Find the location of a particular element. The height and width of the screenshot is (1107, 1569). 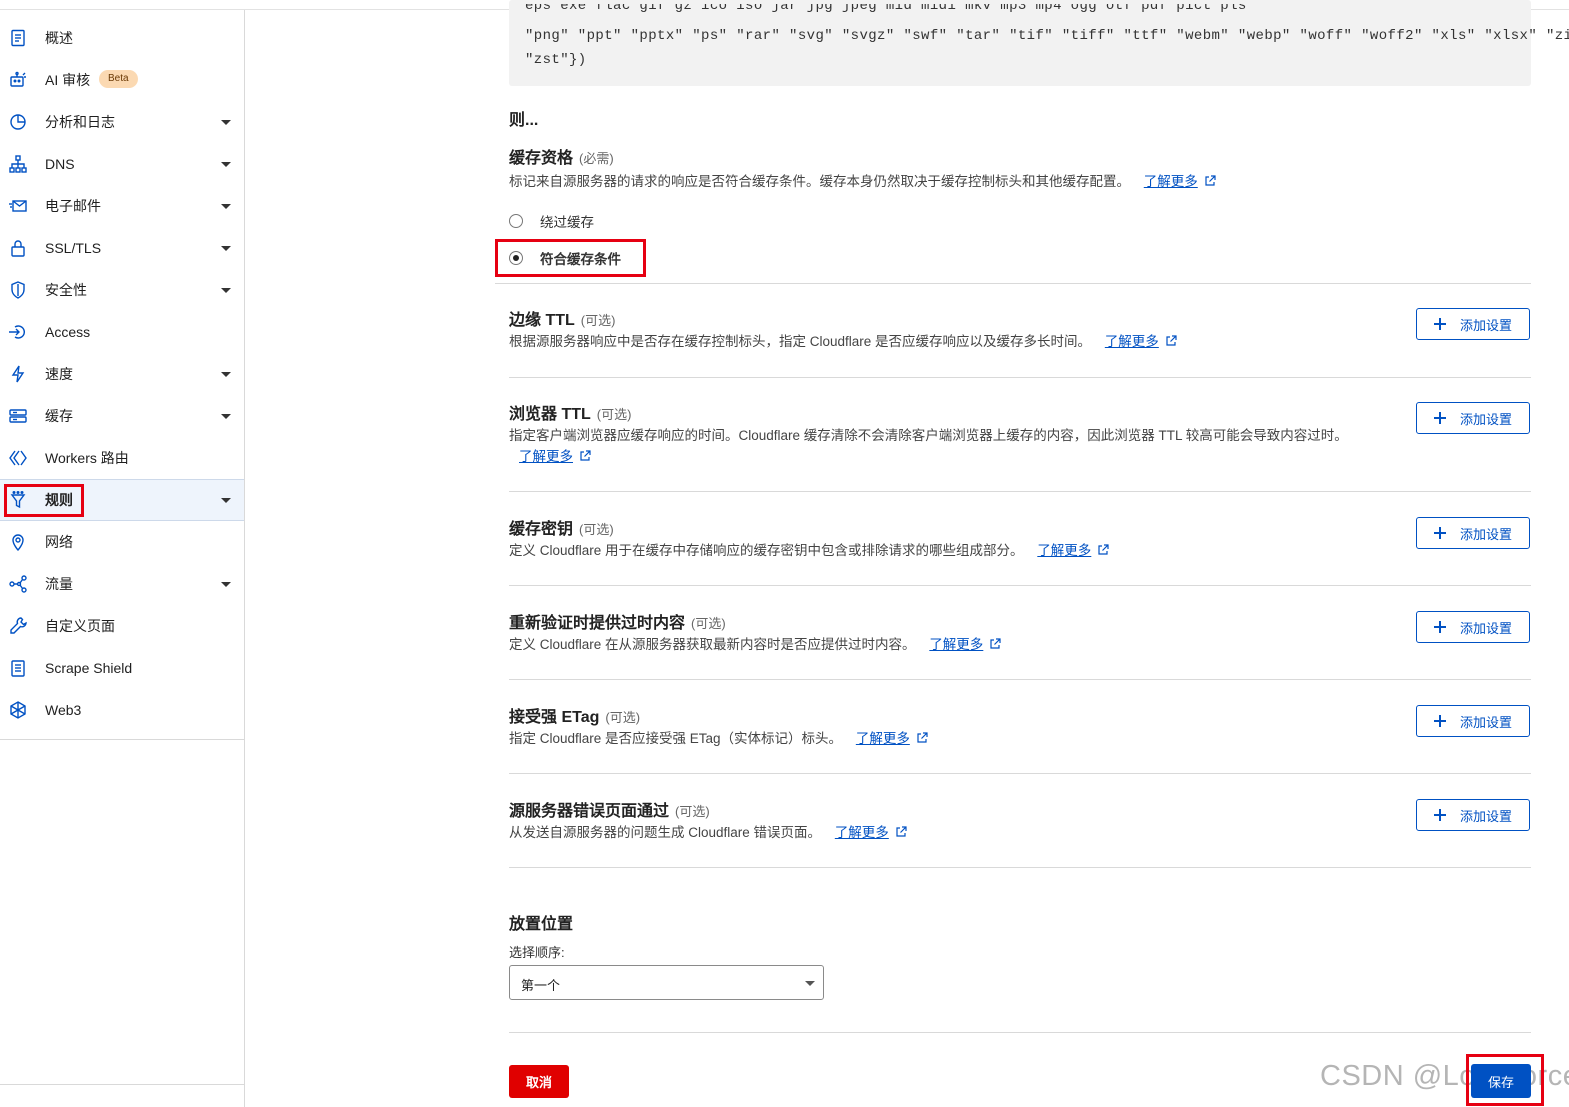

sidebar-item-speed: 速度 is located at coordinates (122, 374).